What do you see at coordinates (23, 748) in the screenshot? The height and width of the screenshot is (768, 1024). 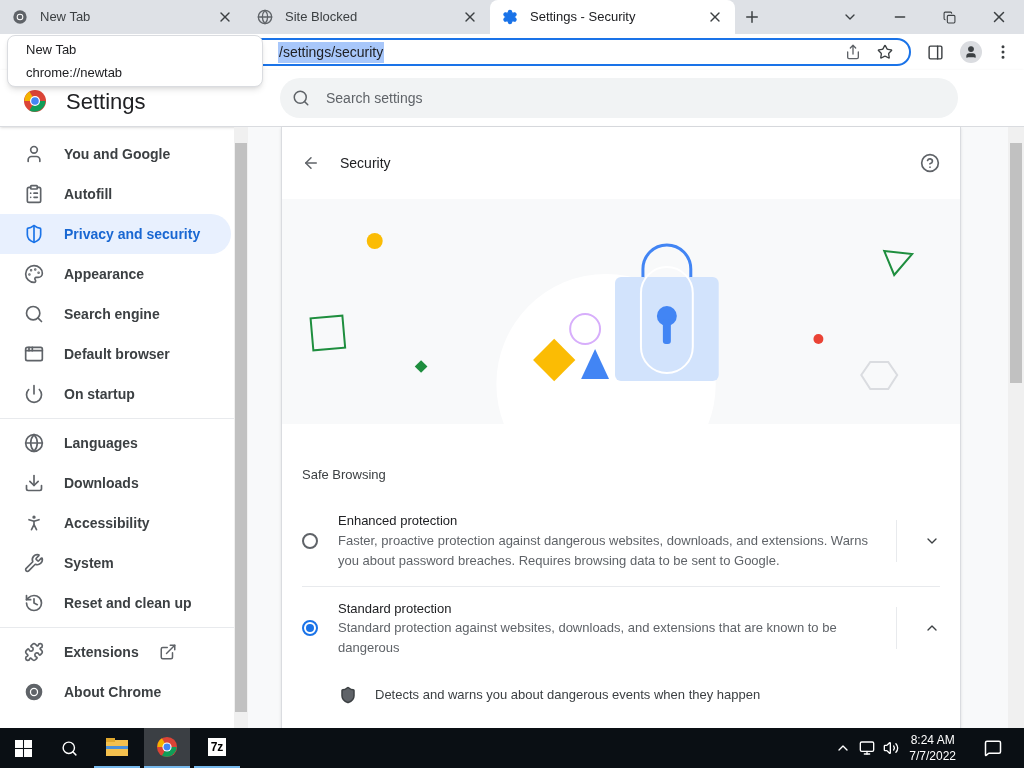 I see `windows-start-icon` at bounding box center [23, 748].